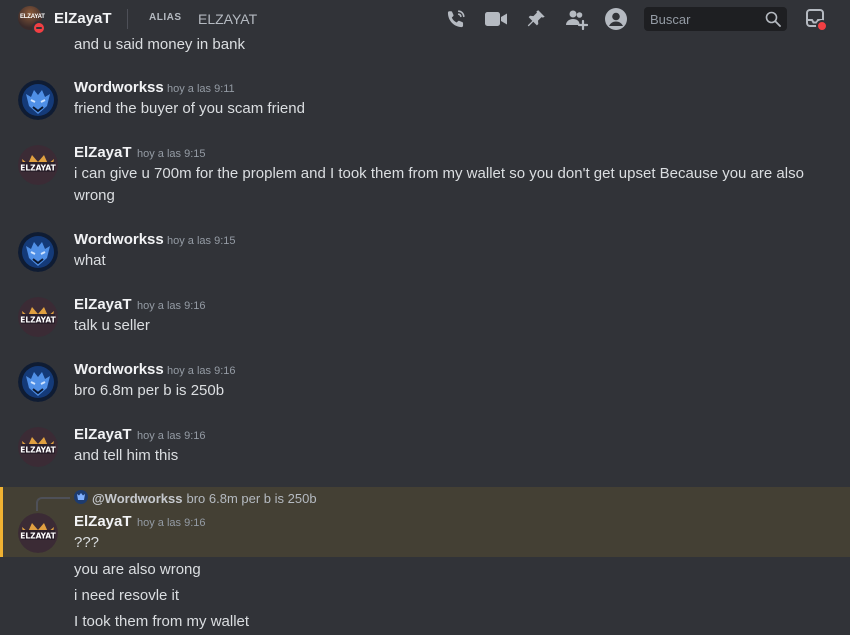 The width and height of the screenshot is (850, 635). What do you see at coordinates (112, 325) in the screenshot?
I see `message-content: talk u seller` at bounding box center [112, 325].